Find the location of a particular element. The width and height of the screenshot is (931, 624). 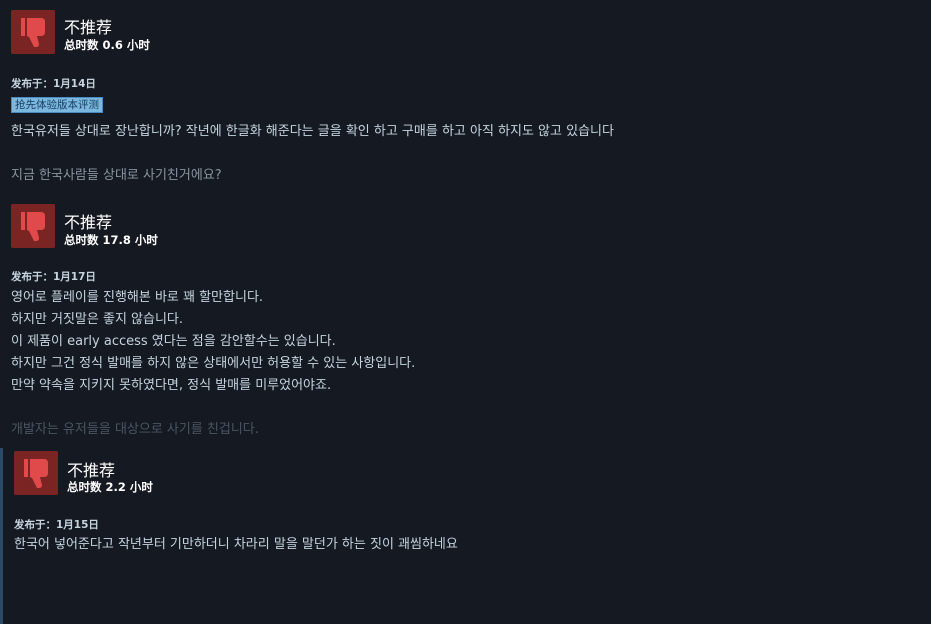

early-access-badge: 抢先体验版本评测 is located at coordinates (57, 105).